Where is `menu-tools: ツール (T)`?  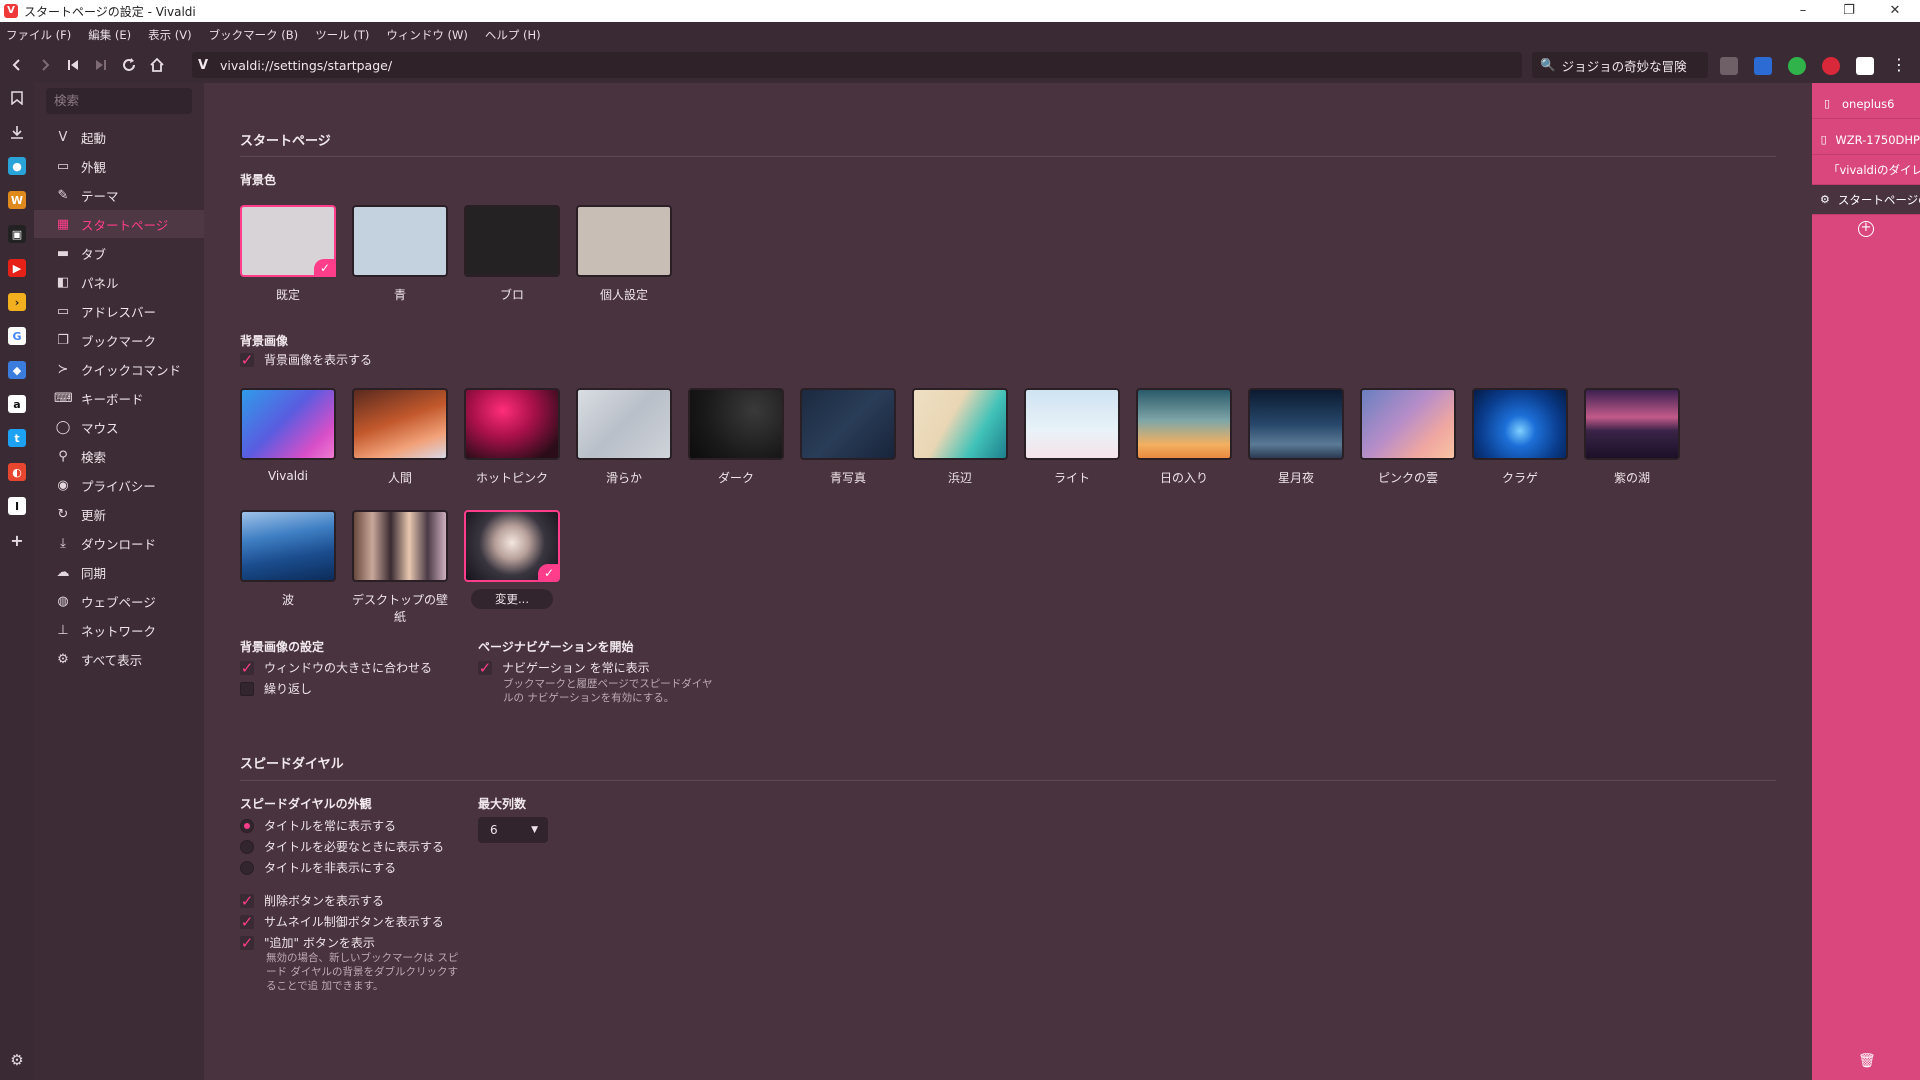 menu-tools: ツール (T) is located at coordinates (342, 35).